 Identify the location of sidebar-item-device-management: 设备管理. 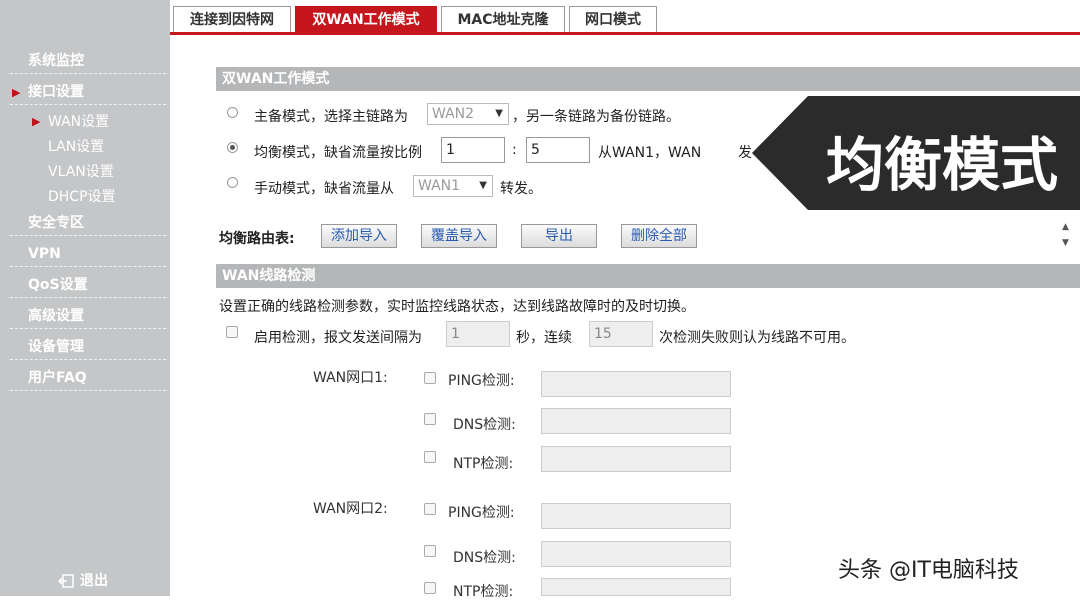
(88, 348).